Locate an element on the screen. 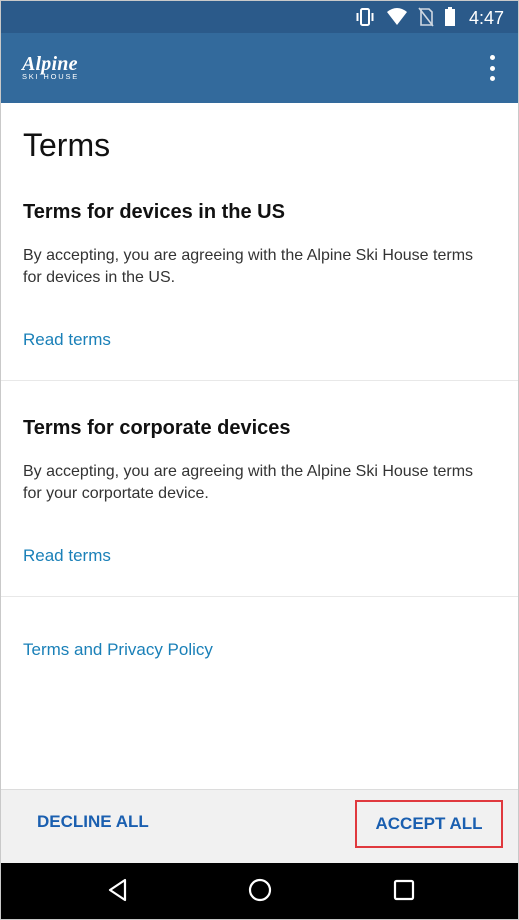 The height and width of the screenshot is (920, 519). overflow-menu-icon is located at coordinates (492, 68).